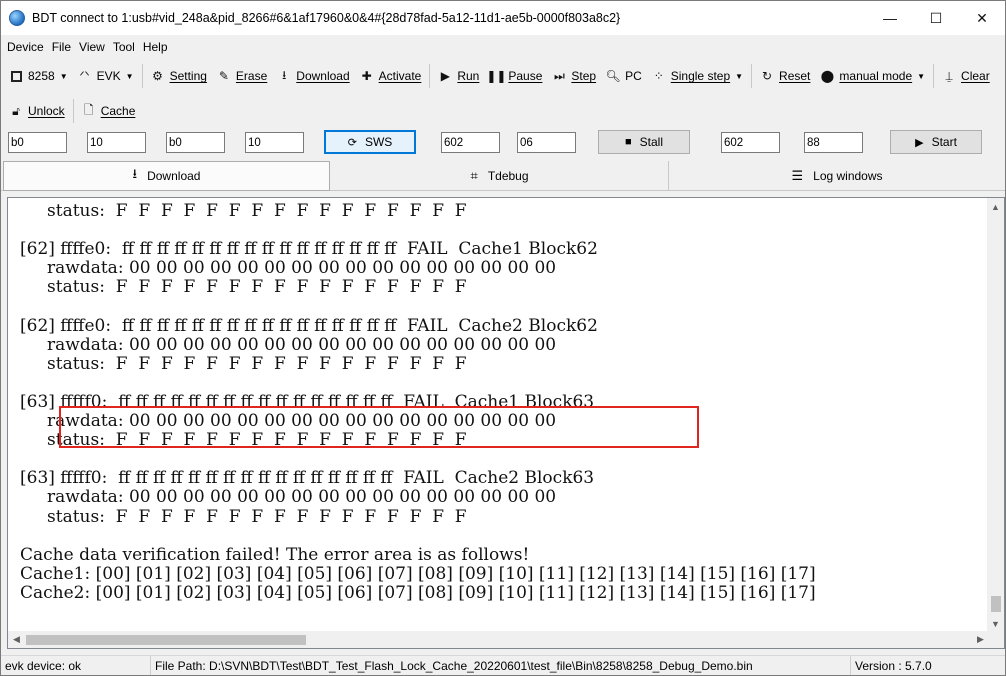 The height and width of the screenshot is (676, 1006). I want to click on download-button: ⭳ Download, so click(313, 76).